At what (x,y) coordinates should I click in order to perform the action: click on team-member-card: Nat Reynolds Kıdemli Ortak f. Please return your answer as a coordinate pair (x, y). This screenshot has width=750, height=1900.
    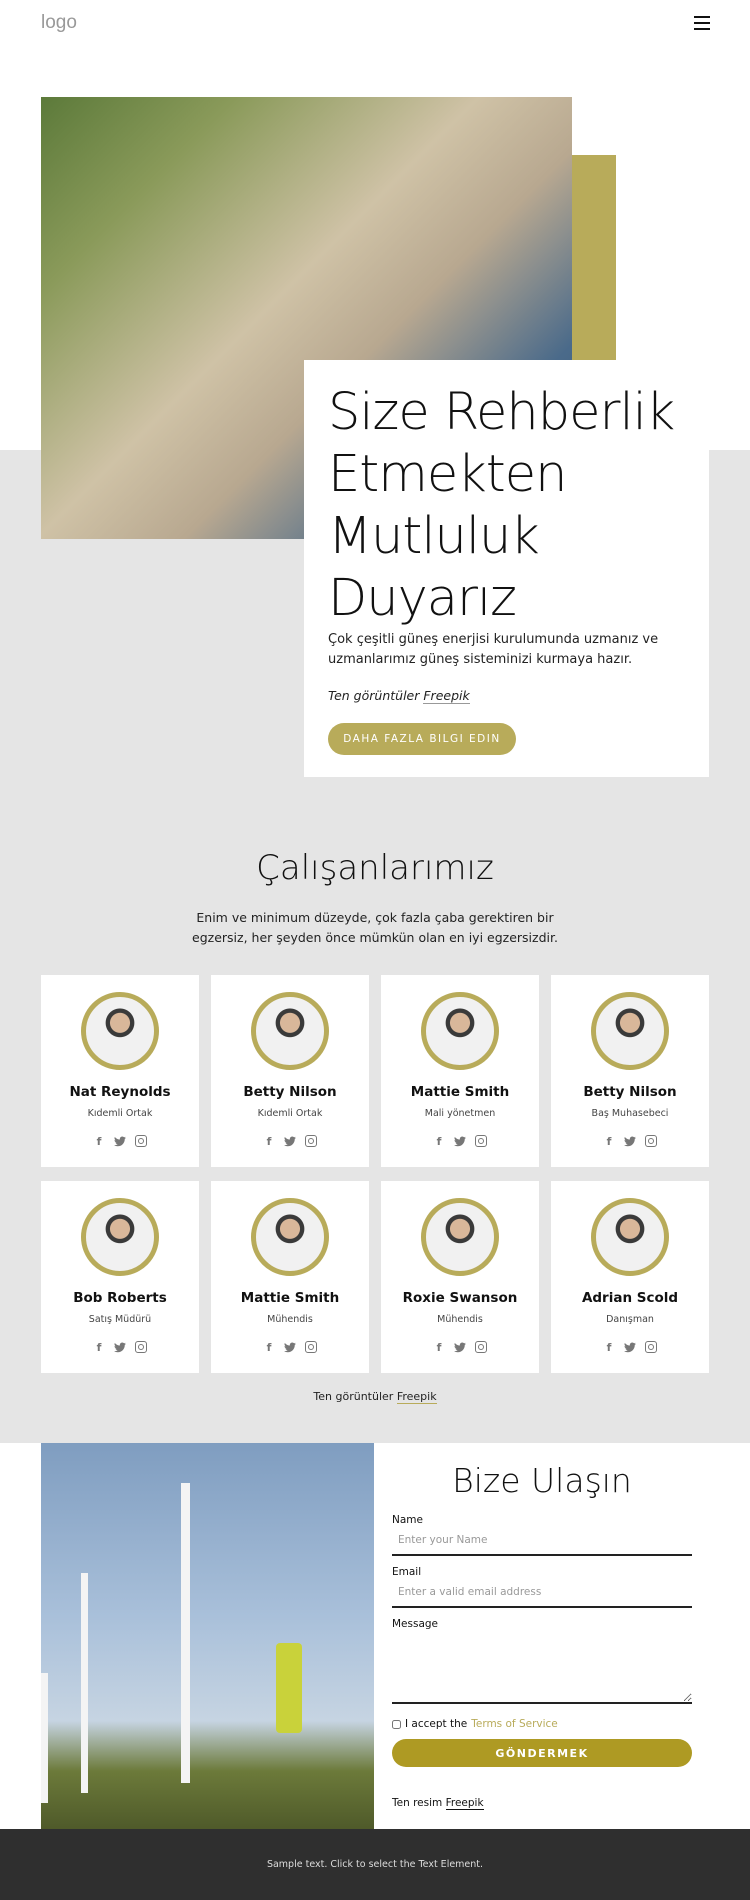
    Looking at the image, I should click on (120, 1071).